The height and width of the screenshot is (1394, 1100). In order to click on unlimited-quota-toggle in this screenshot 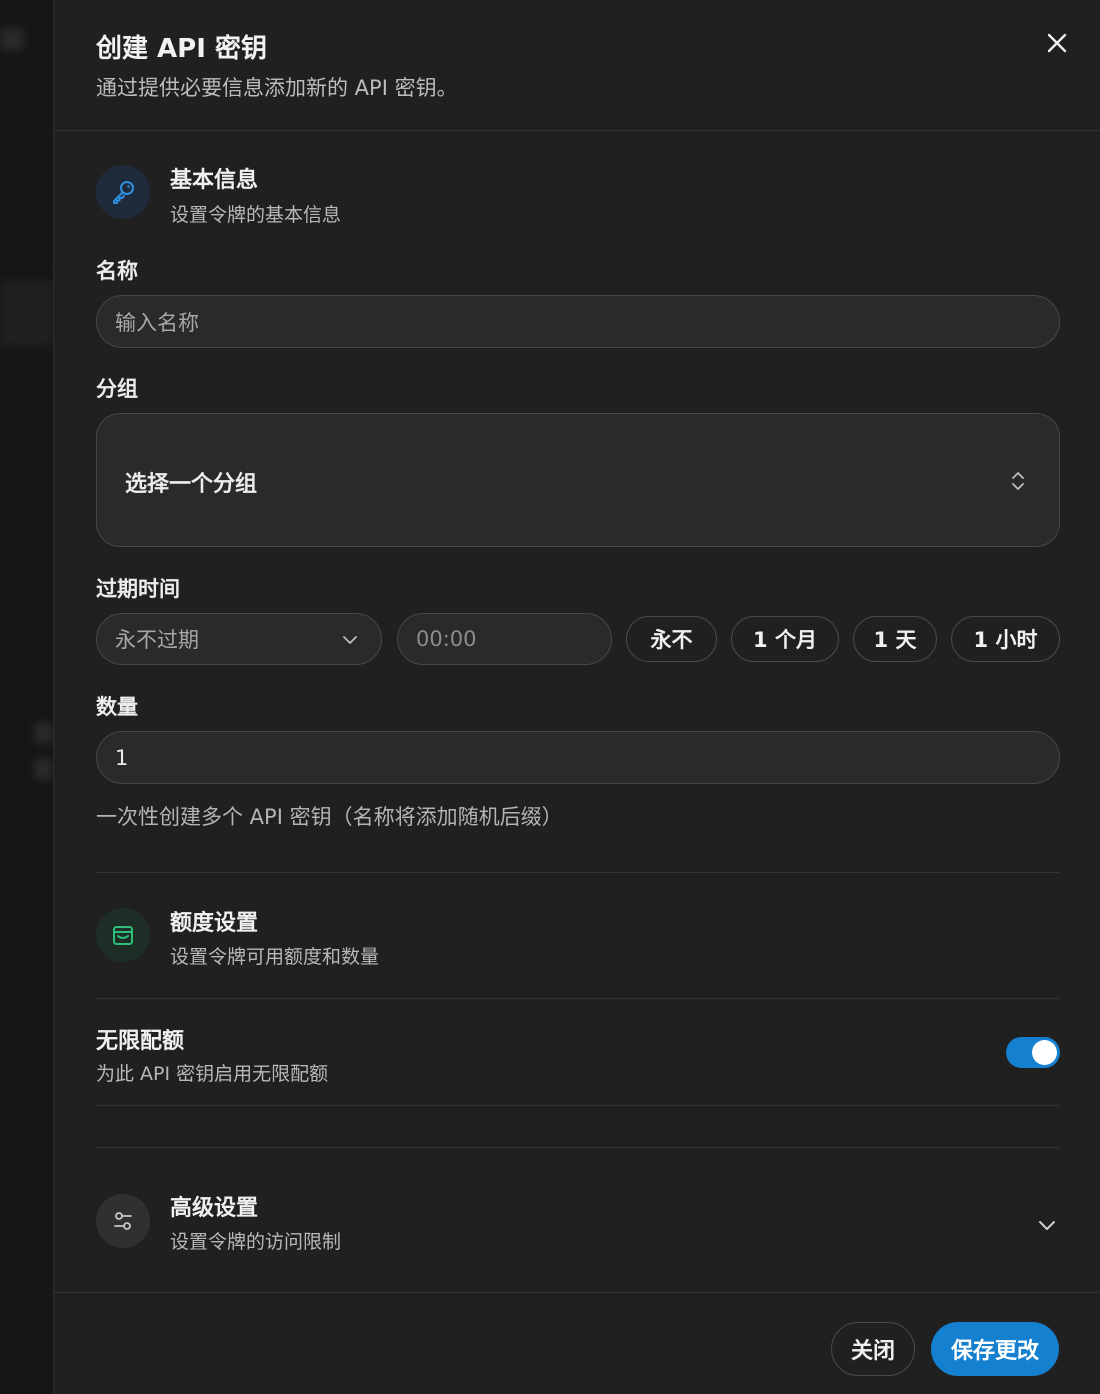, I will do `click(1033, 1052)`.